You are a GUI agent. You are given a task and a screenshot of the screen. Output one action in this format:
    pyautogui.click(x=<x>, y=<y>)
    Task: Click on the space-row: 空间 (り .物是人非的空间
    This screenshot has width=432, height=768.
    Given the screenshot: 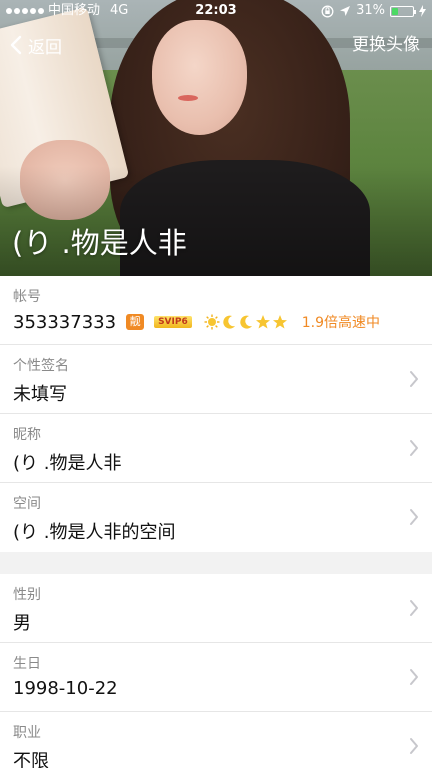 What is the action you would take?
    pyautogui.click(x=216, y=517)
    